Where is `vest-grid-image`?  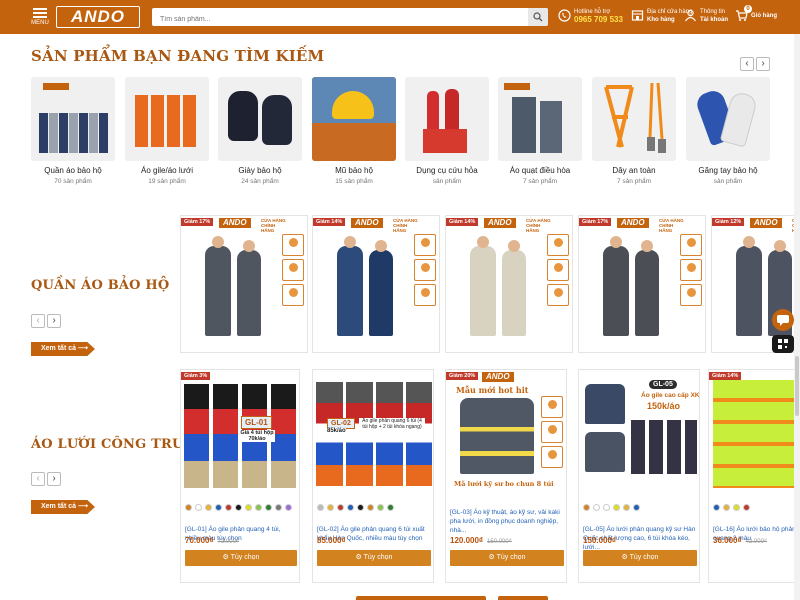 vest-grid-image is located at coordinates (664, 447).